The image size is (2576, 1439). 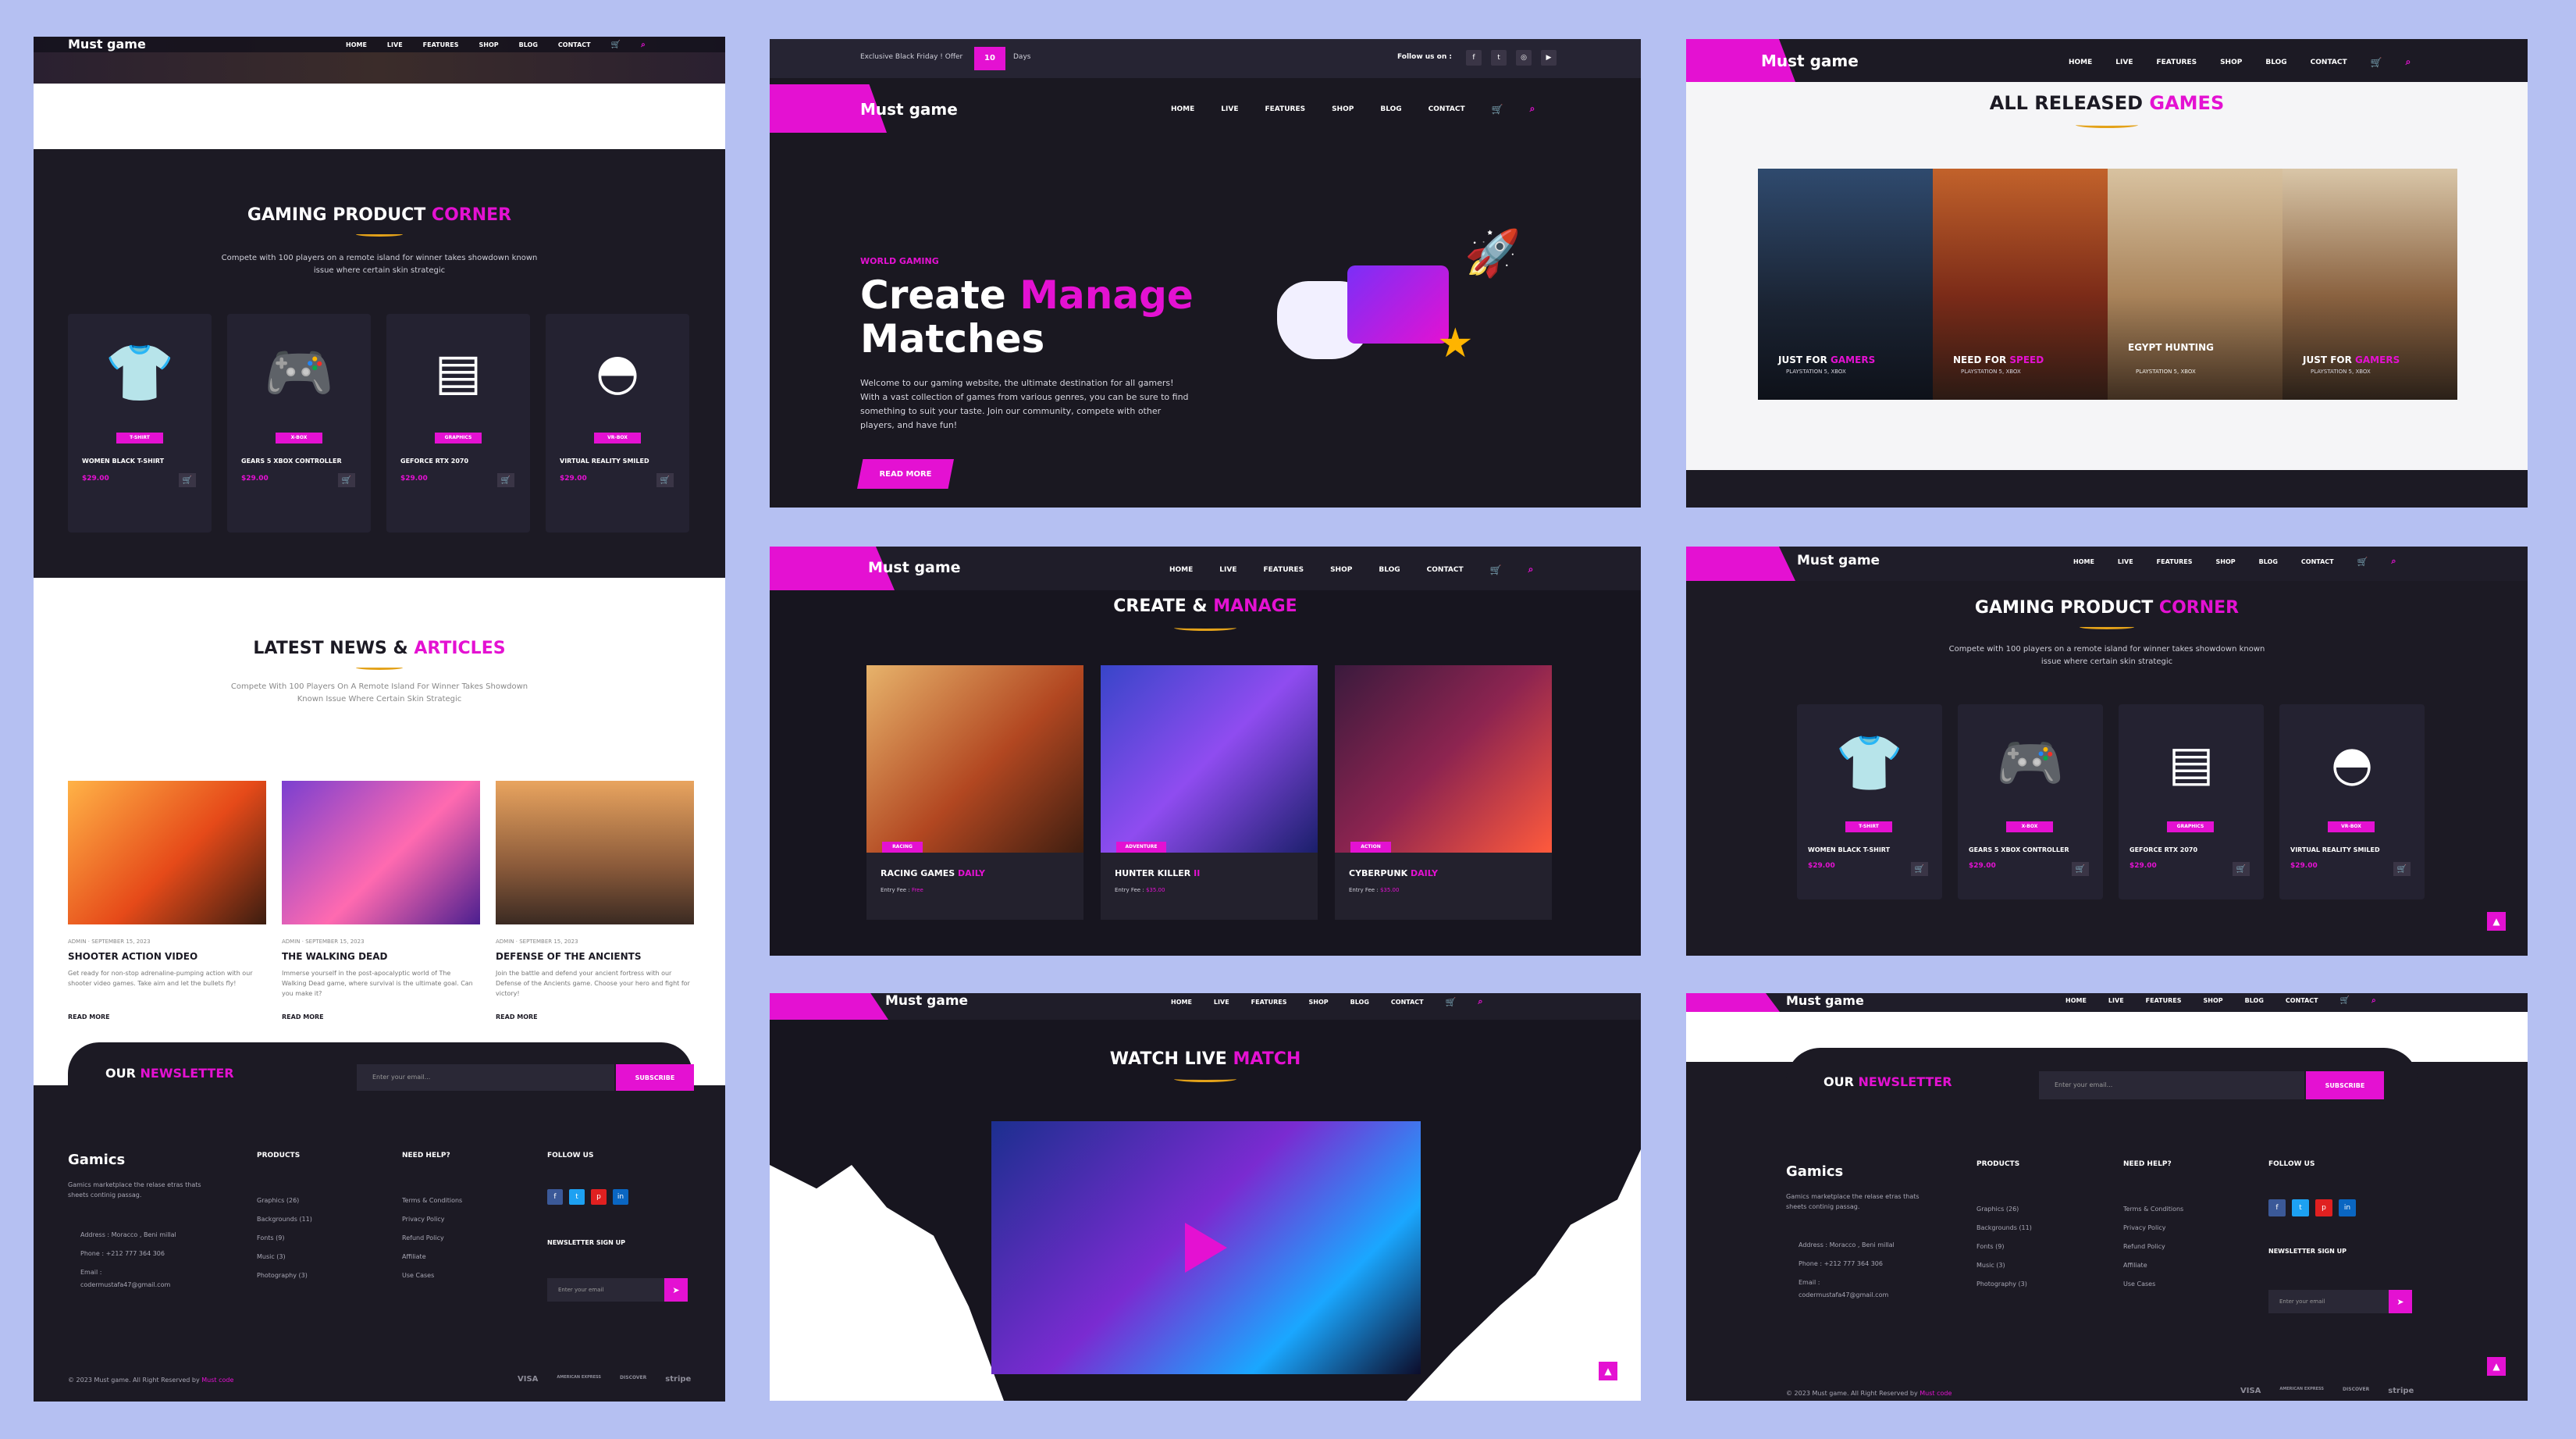 I want to click on video-thumbnail, so click(x=1206, y=1247).